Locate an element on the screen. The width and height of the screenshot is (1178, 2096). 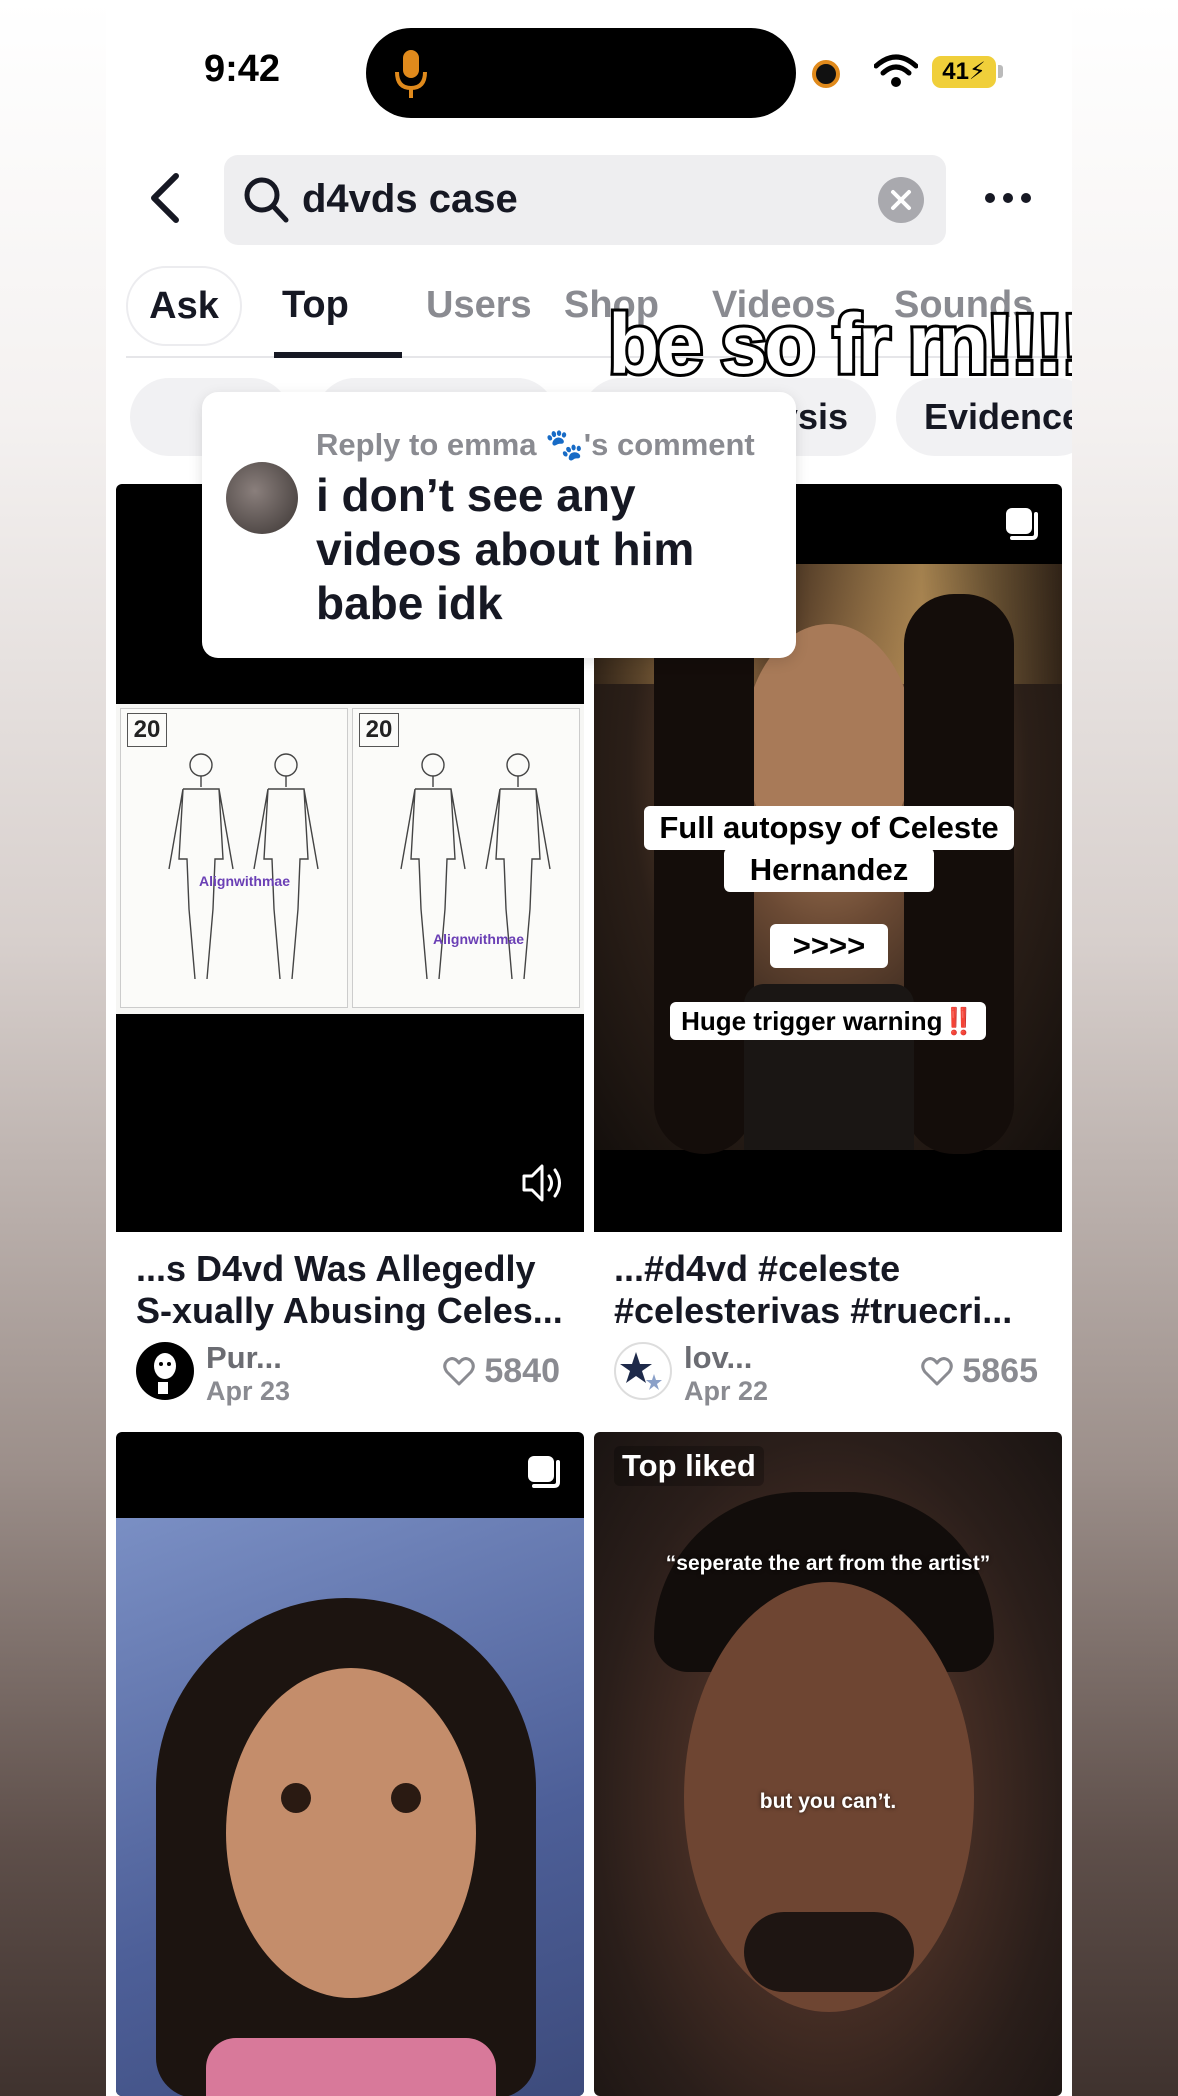
thumbnail-caption-arrows: >>>> is located at coordinates (829, 946).